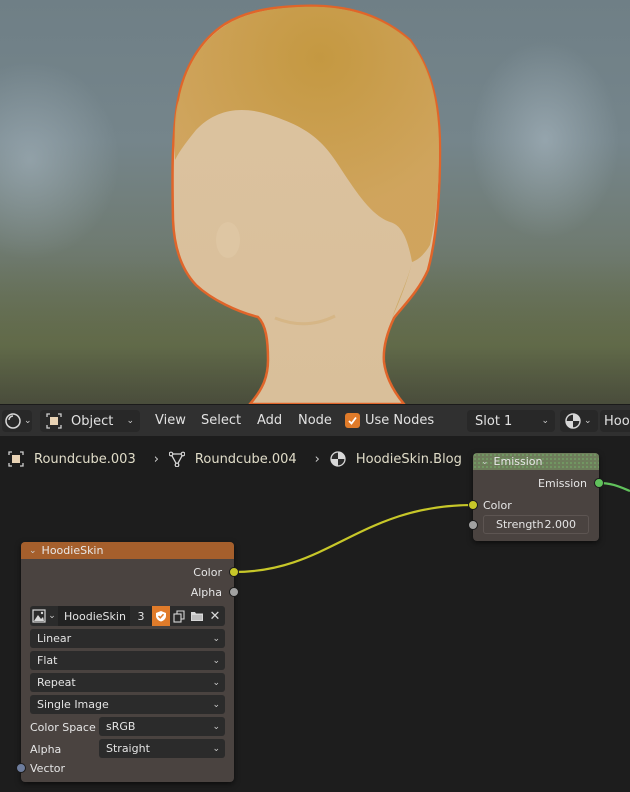 Image resolution: width=630 pixels, height=792 pixels. I want to click on color-input-socket, so click(473, 505).